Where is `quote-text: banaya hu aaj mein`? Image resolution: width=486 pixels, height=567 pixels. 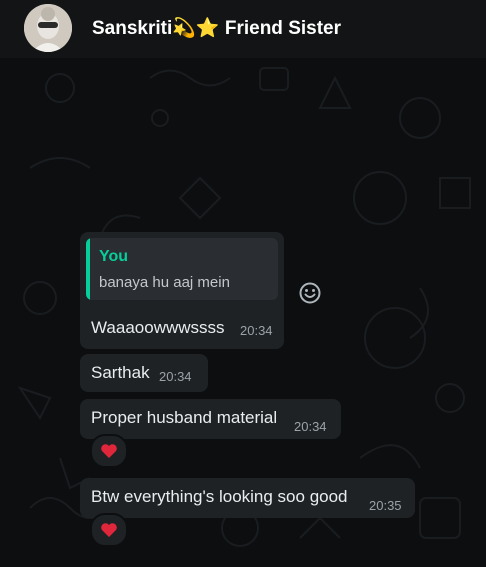 quote-text: banaya hu aaj mein is located at coordinates (164, 282).